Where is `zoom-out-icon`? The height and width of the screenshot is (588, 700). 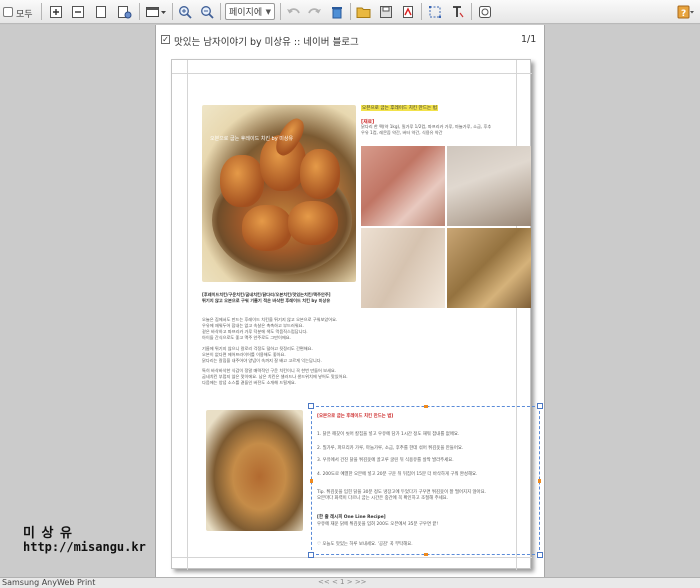
zoom-out-icon is located at coordinates (207, 12).